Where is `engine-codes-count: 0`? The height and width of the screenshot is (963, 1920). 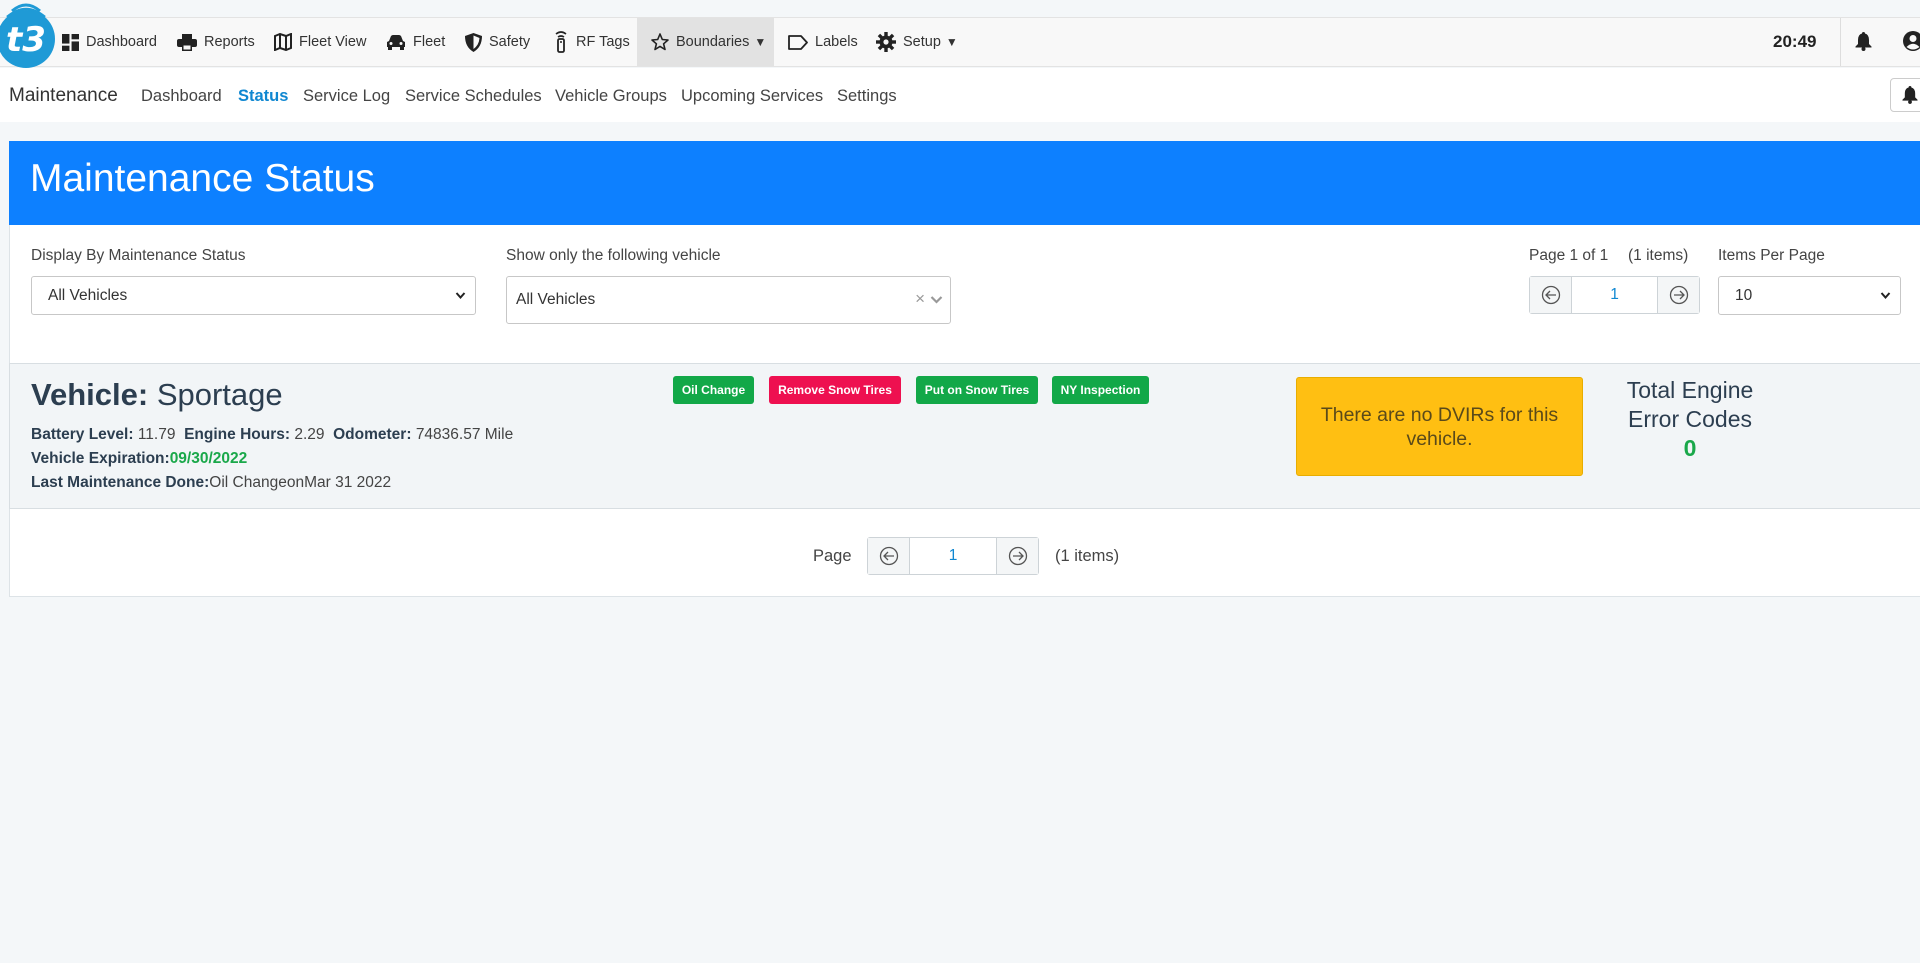
engine-codes-count: 0 is located at coordinates (1690, 448).